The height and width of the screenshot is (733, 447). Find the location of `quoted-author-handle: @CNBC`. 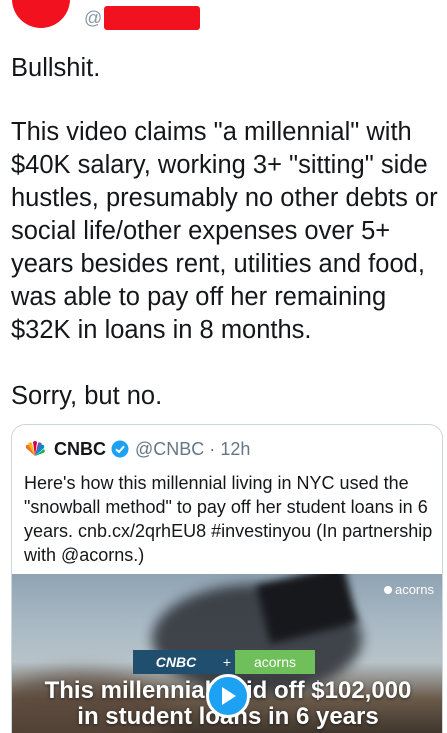

quoted-author-handle: @CNBC is located at coordinates (169, 449).